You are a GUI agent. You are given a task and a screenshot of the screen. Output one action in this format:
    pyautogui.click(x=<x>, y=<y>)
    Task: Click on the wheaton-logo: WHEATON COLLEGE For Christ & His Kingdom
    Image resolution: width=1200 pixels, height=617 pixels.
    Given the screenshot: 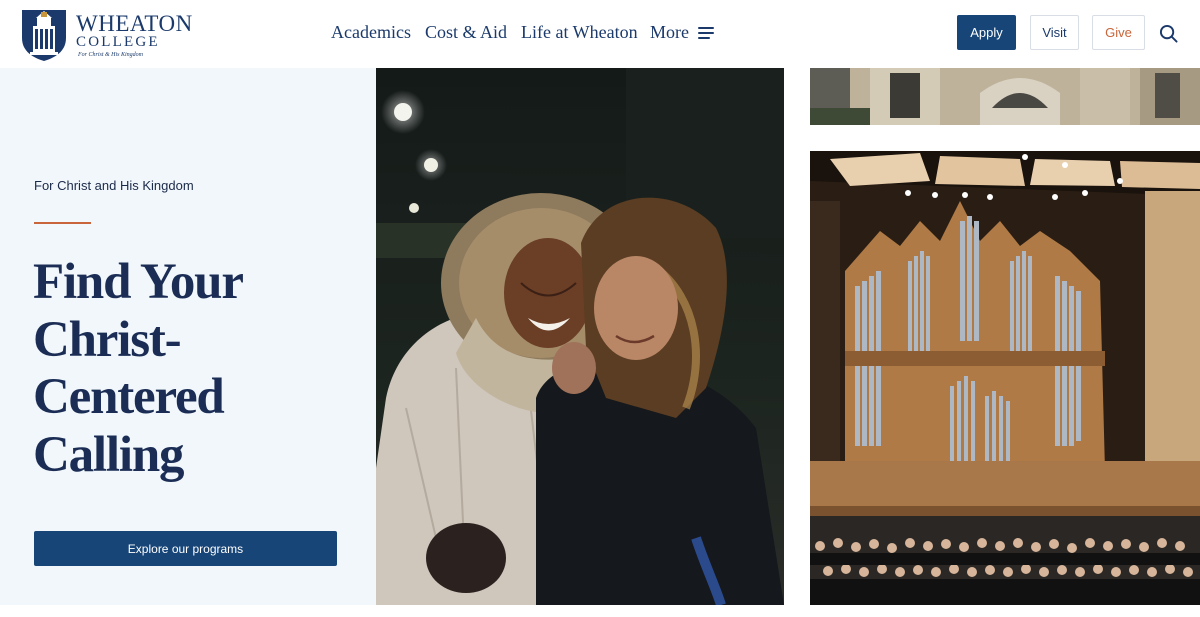 What is the action you would take?
    pyautogui.click(x=110, y=34)
    